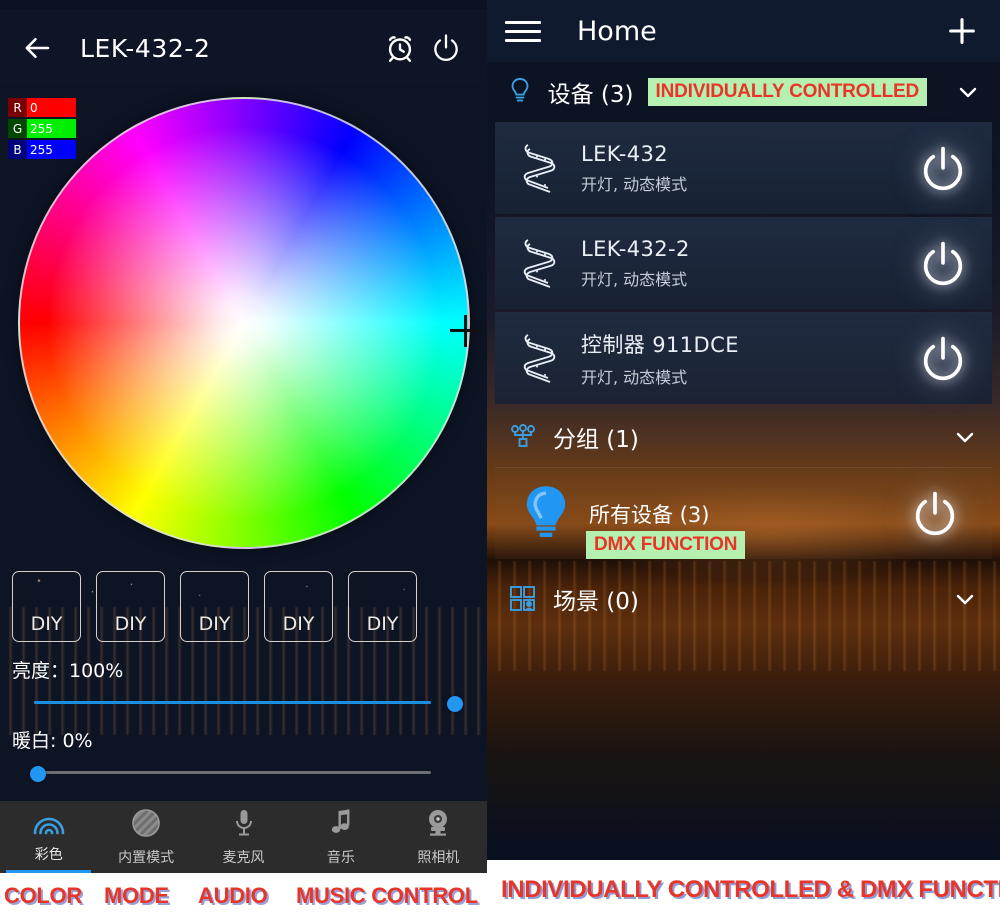 This screenshot has width=1000, height=919. Describe the element at coordinates (51, 149) in the screenshot. I see `rgb-value-b: 255` at that location.